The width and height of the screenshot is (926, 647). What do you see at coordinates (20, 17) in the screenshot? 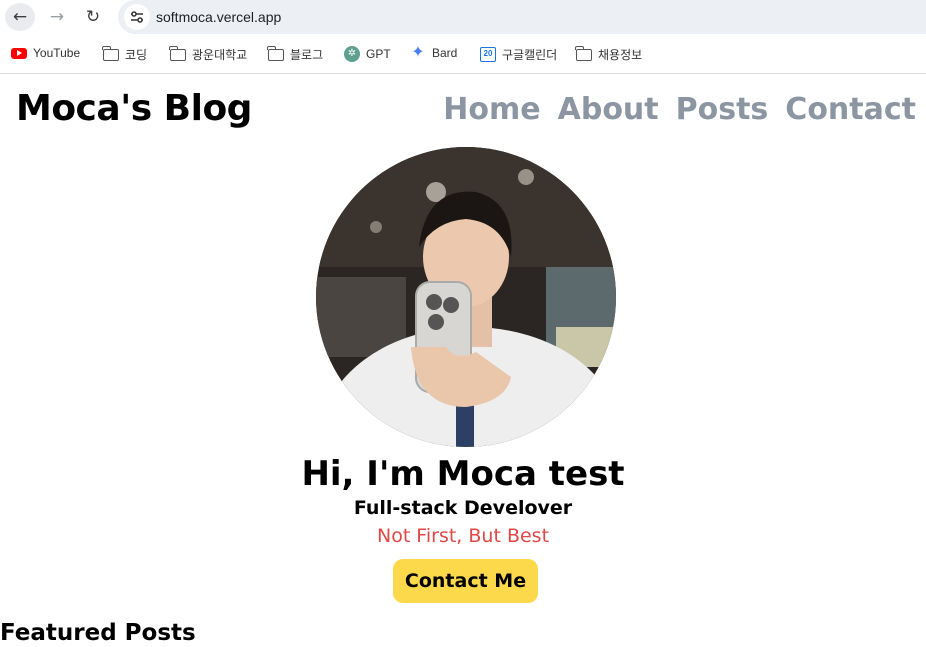
I see `back-arrow-icon: ←` at bounding box center [20, 17].